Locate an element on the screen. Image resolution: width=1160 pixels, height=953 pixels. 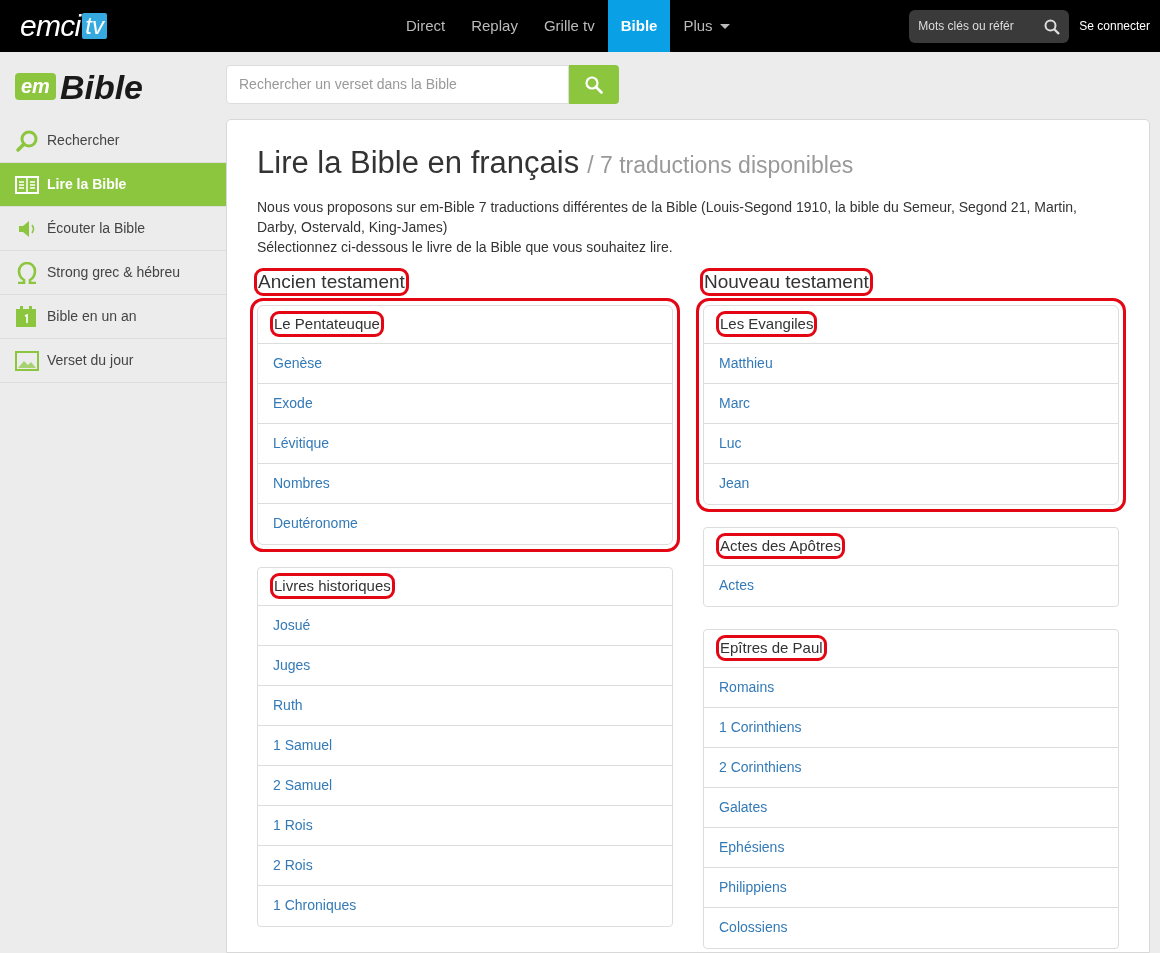
search-button is located at coordinates (594, 84).